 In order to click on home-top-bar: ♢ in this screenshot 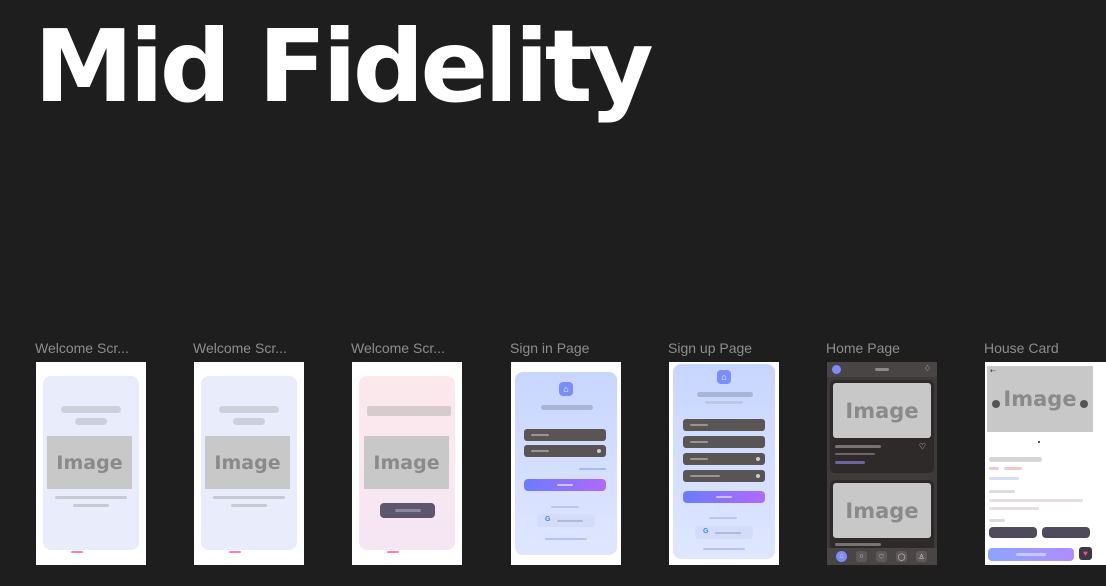, I will do `click(882, 369)`.